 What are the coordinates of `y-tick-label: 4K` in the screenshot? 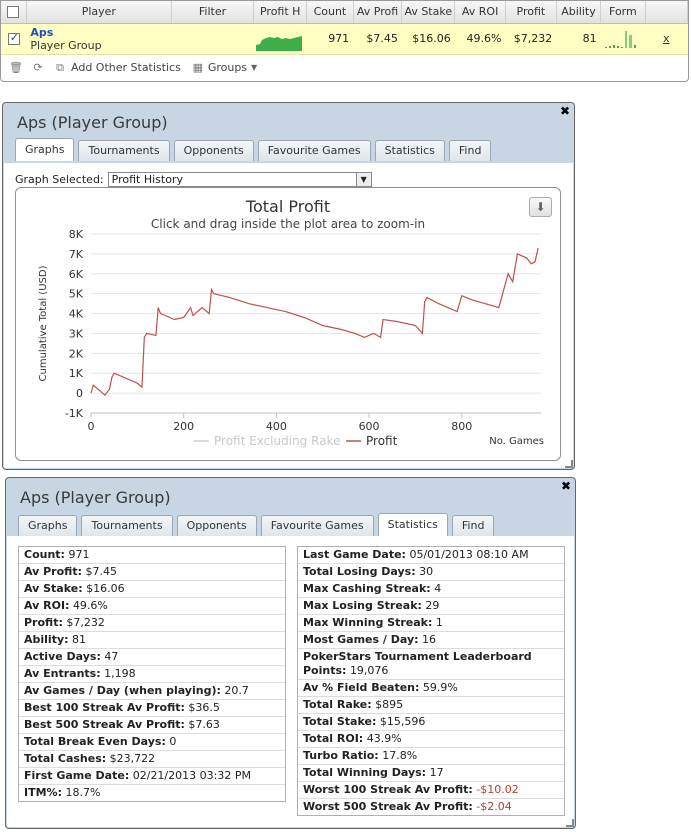 It's located at (76, 314).